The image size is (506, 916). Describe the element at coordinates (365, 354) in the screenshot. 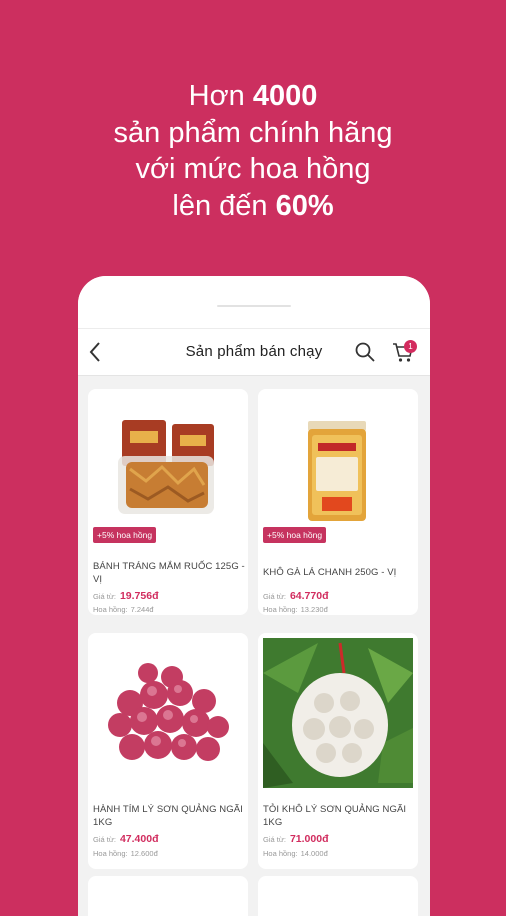

I see `search-icon` at that location.